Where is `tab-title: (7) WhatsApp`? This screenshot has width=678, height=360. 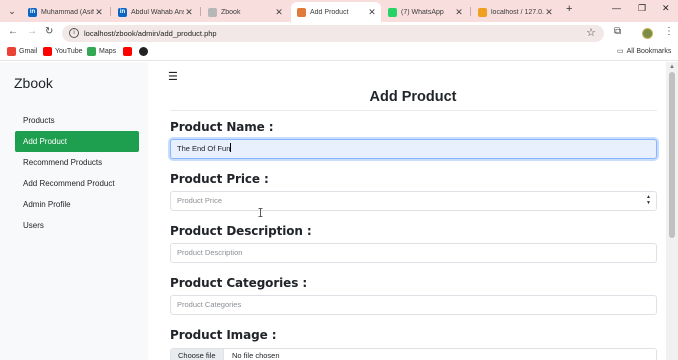
tab-title: (7) WhatsApp is located at coordinates (422, 12).